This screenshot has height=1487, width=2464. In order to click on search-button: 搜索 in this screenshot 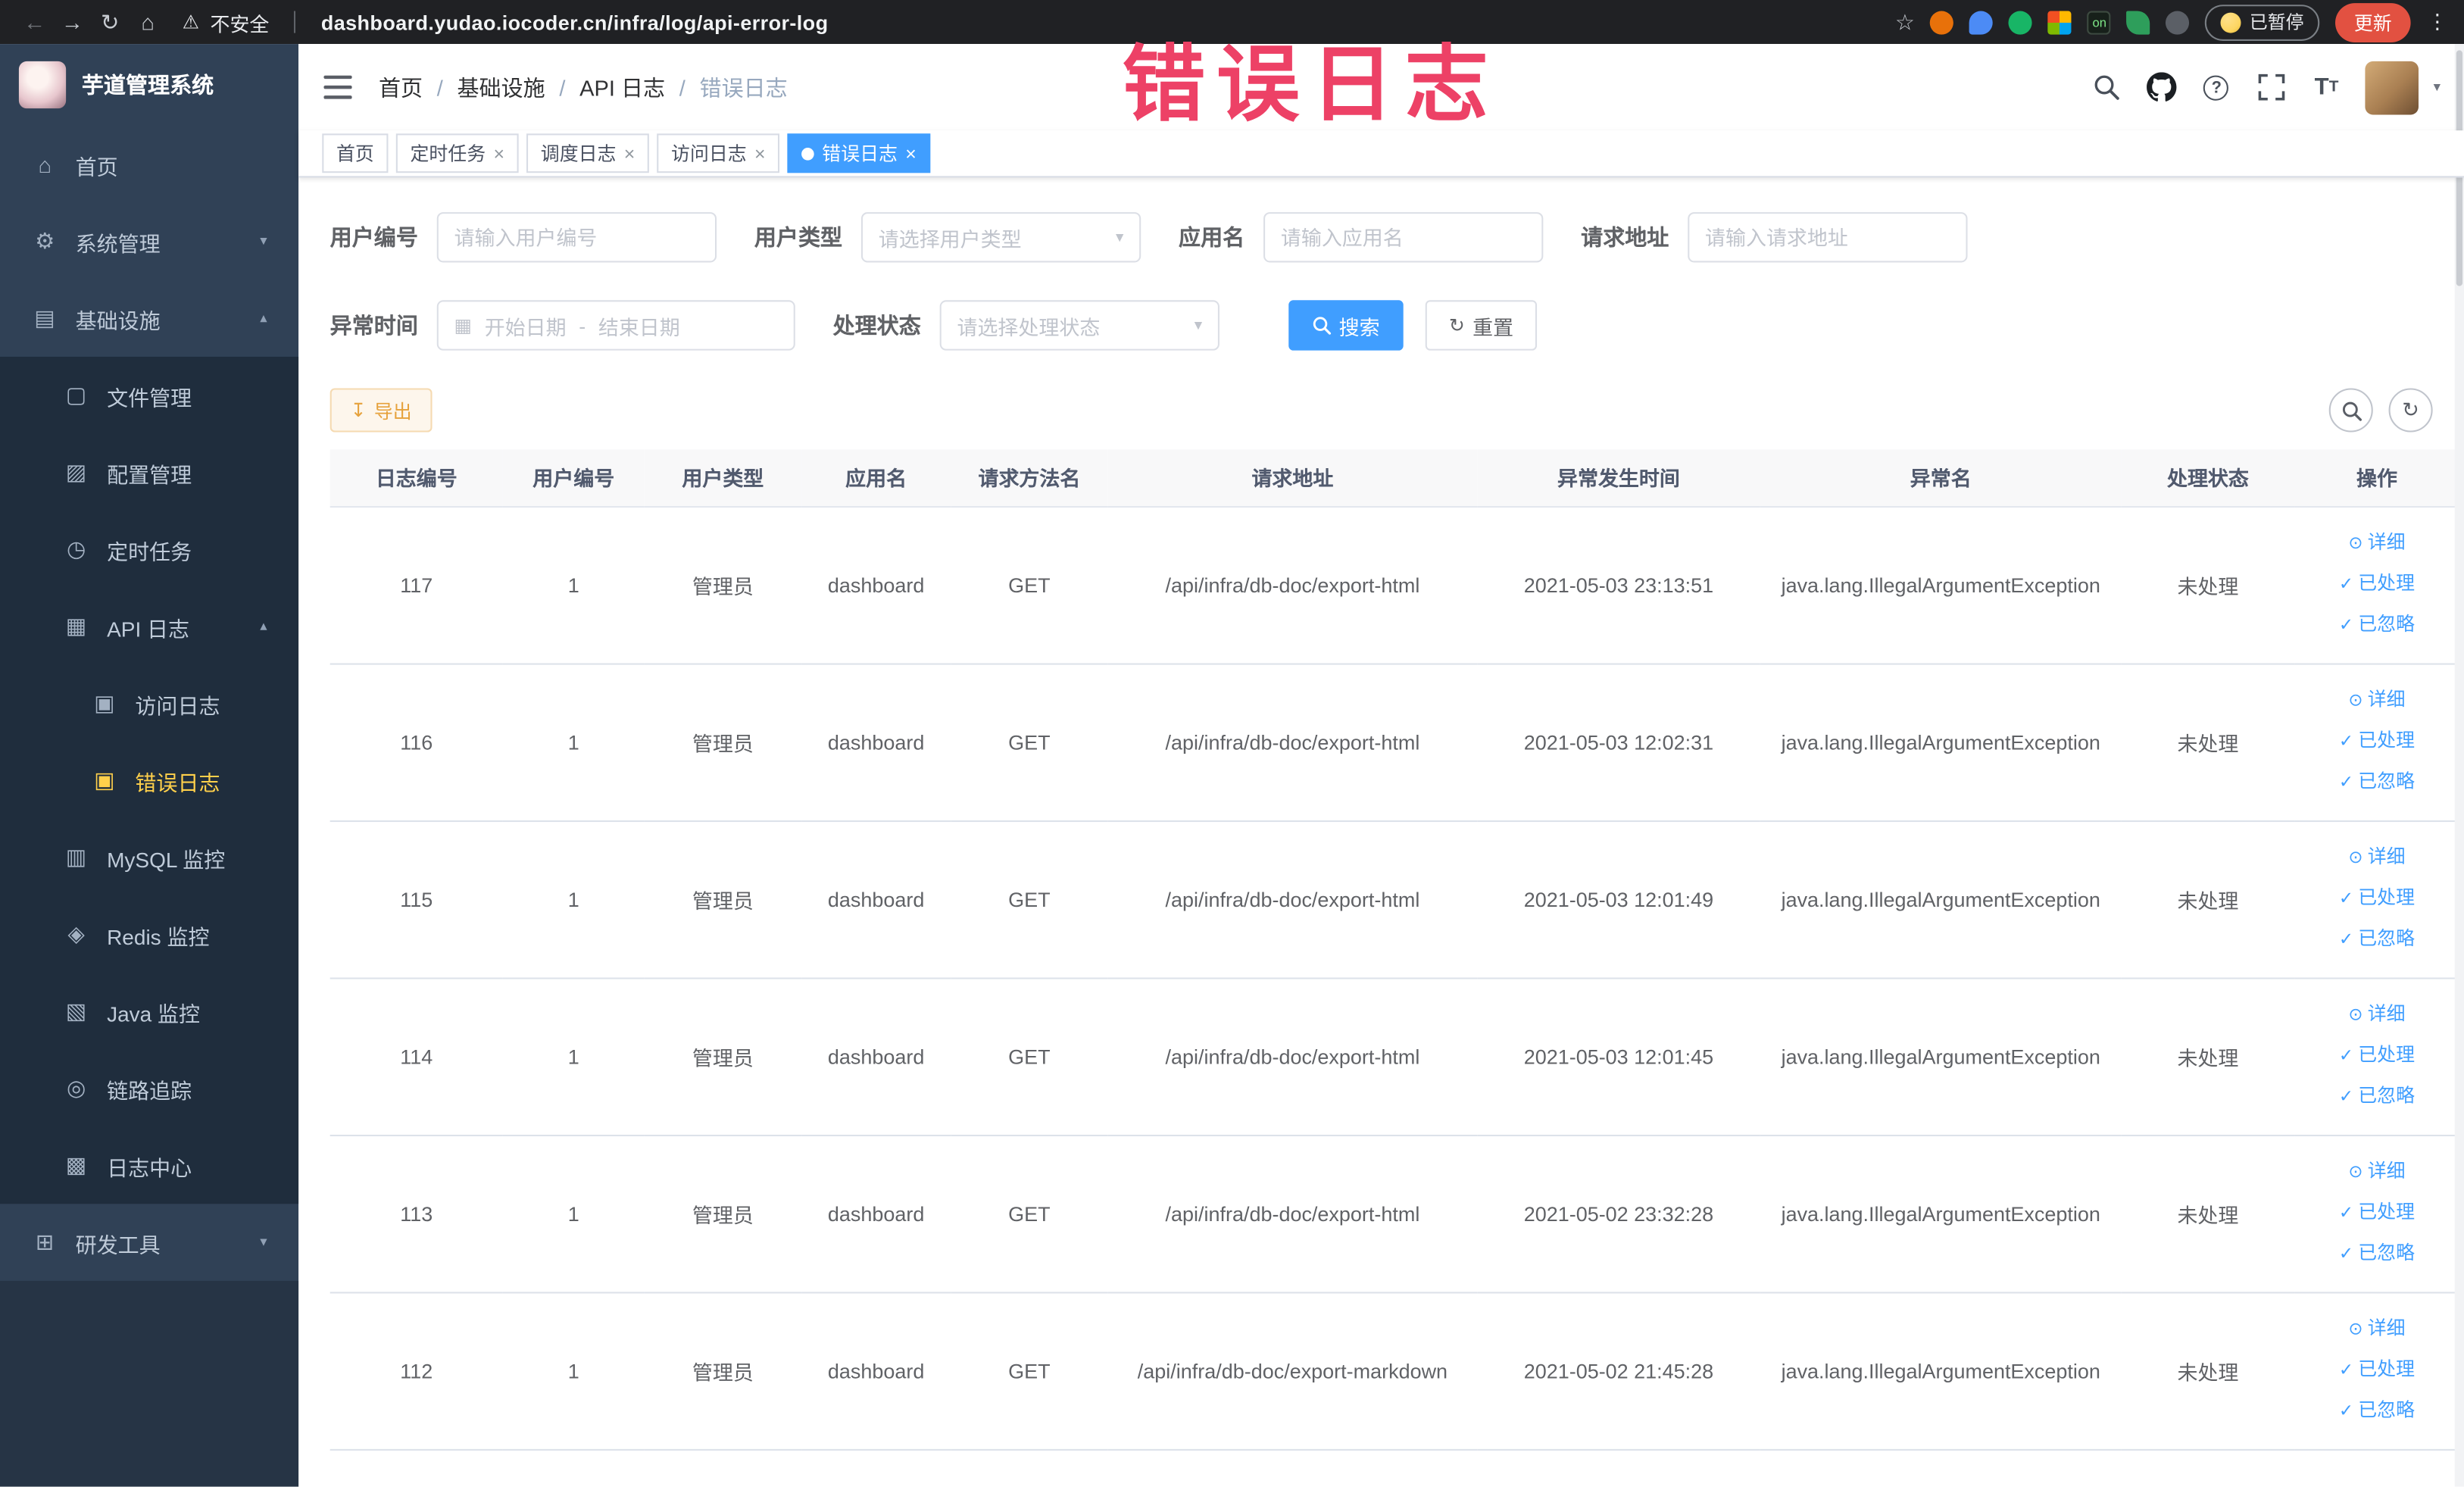, I will do `click(1346, 325)`.